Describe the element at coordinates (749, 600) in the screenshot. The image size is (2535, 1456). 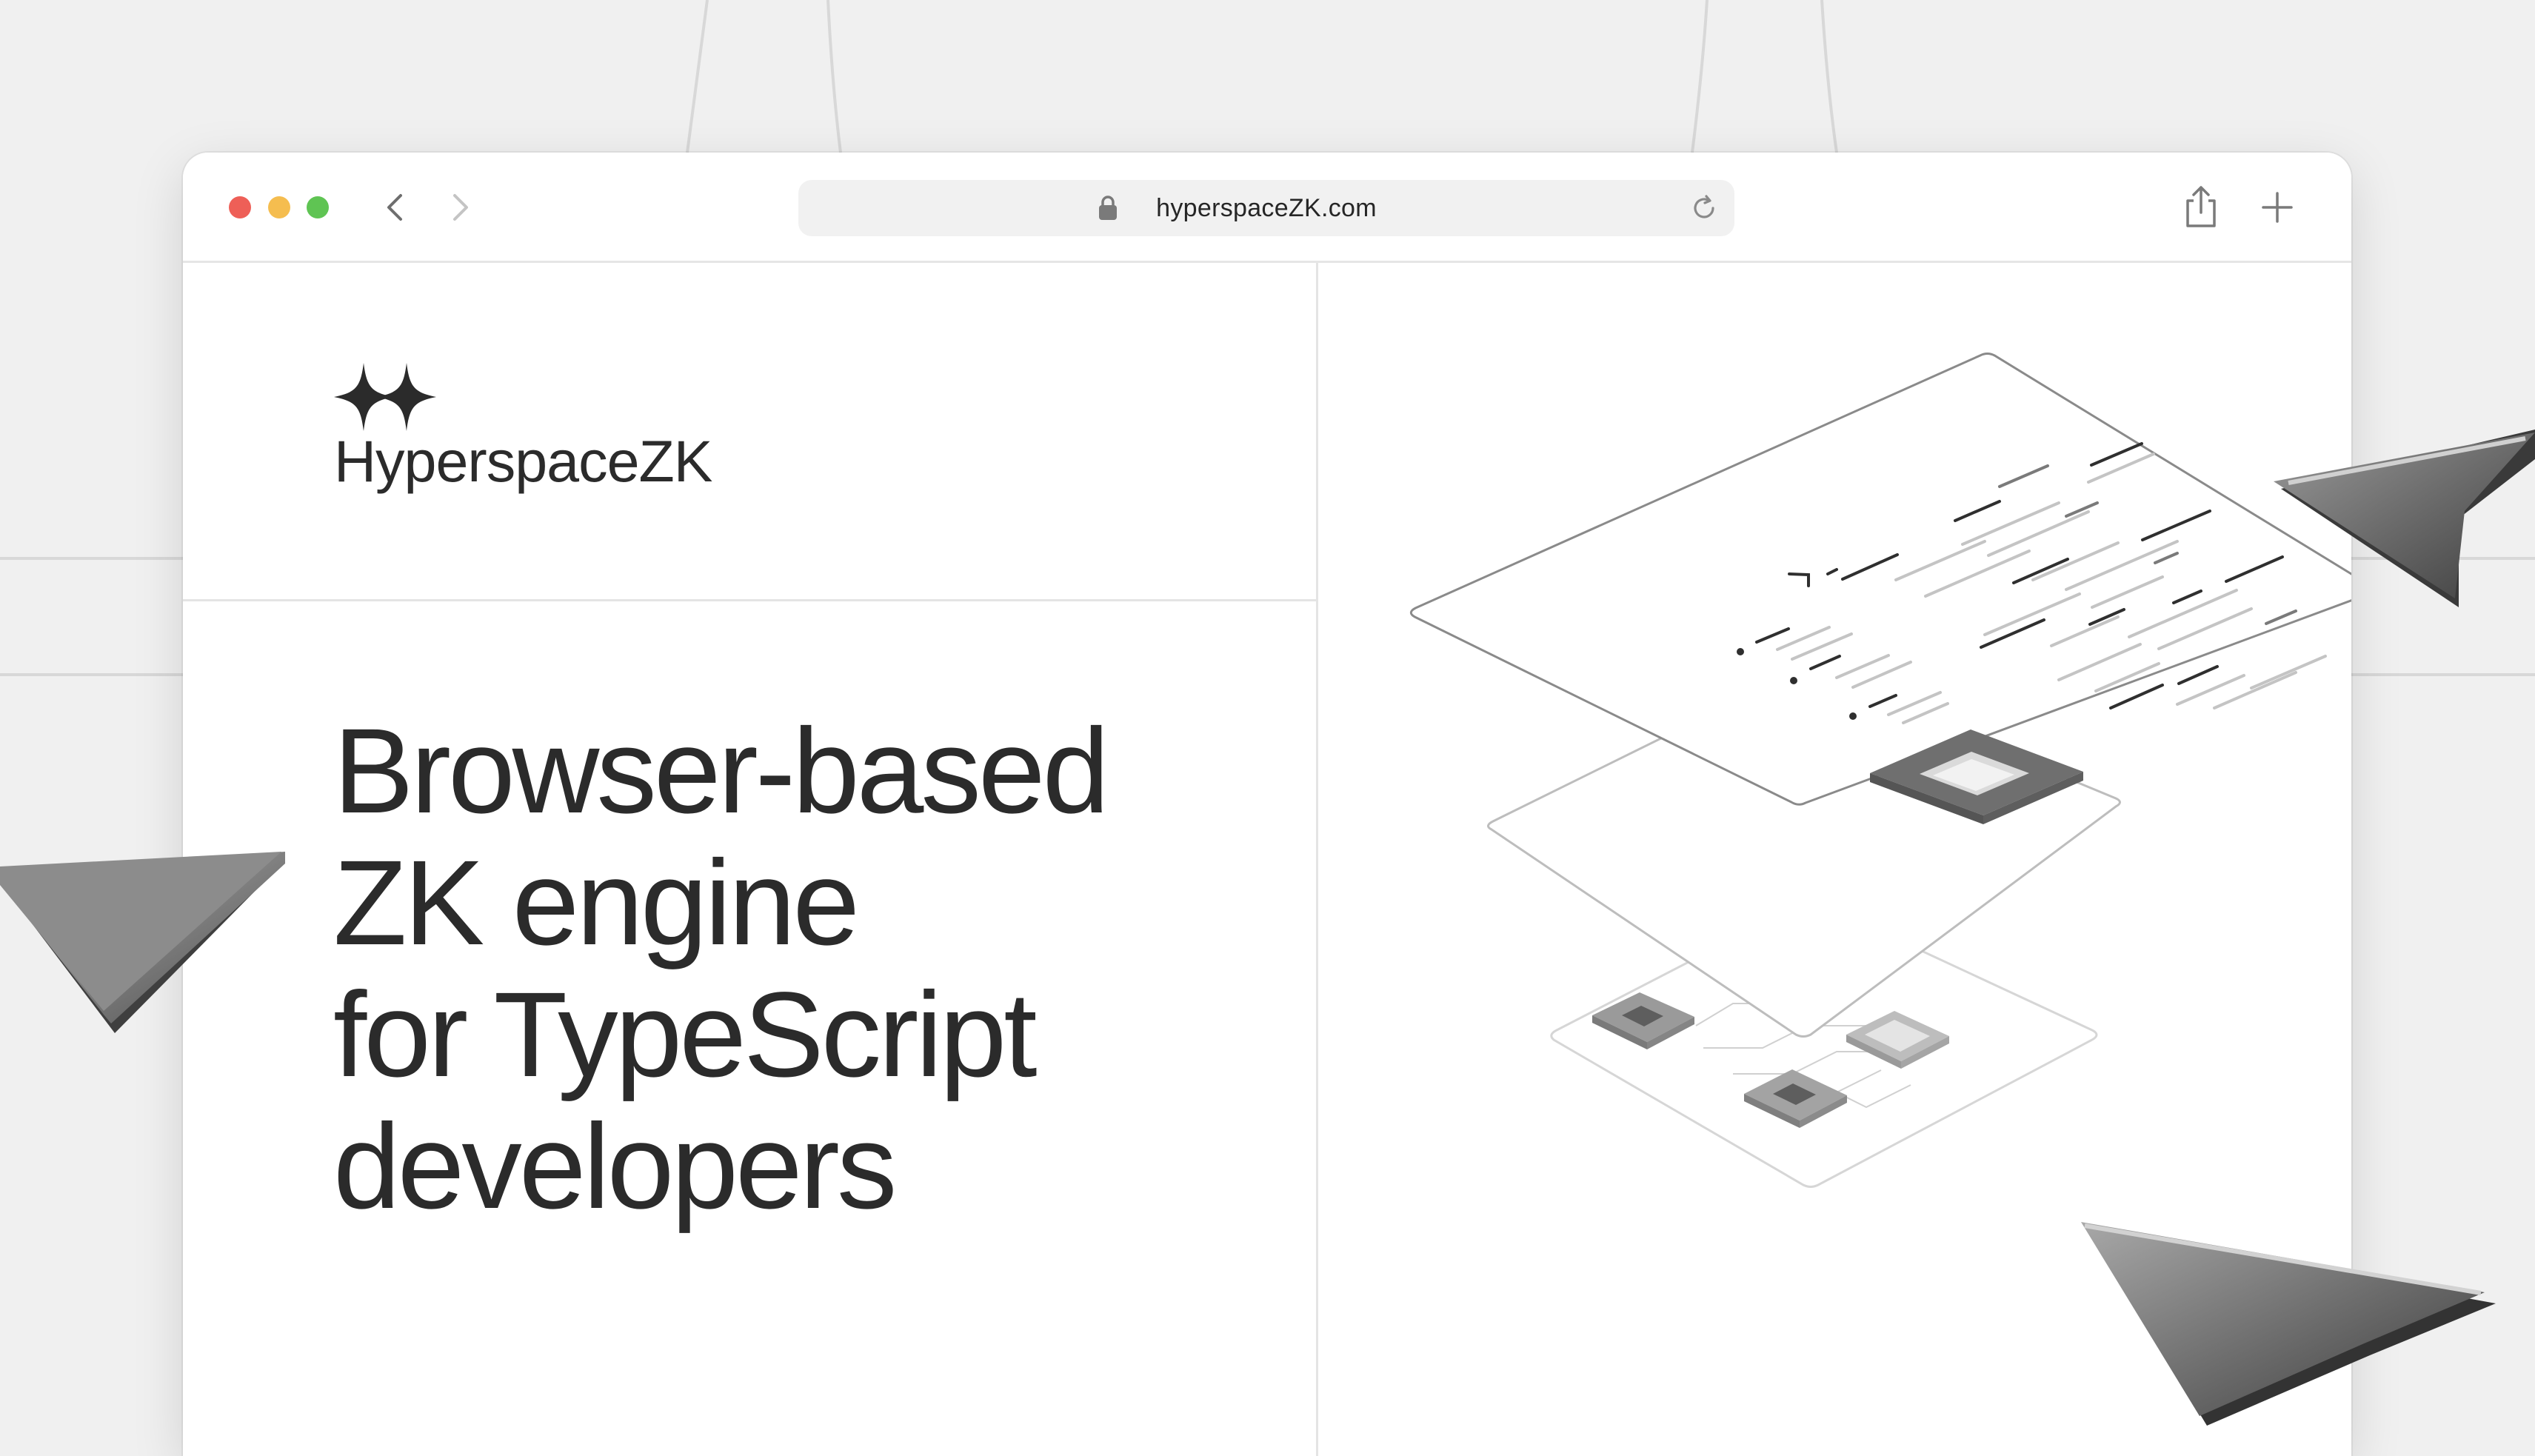
I see `header-divider` at that location.